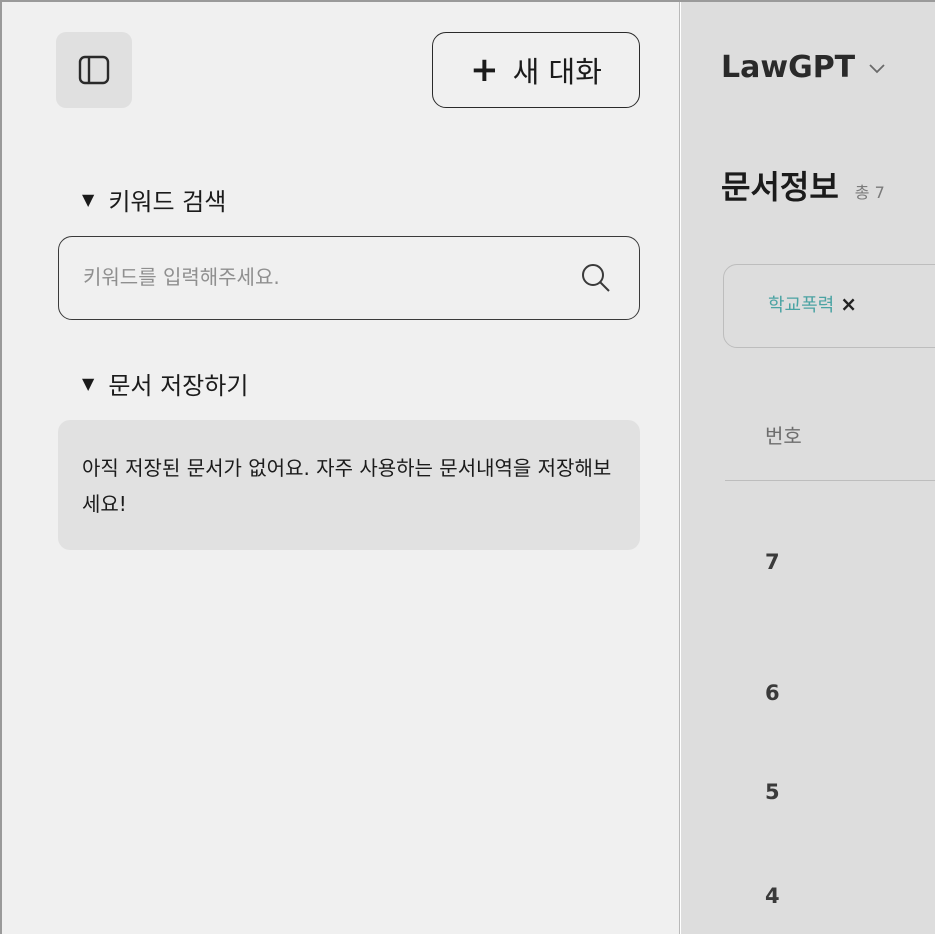 The width and height of the screenshot is (935, 934). I want to click on table-header-number: 번호, so click(783, 436).